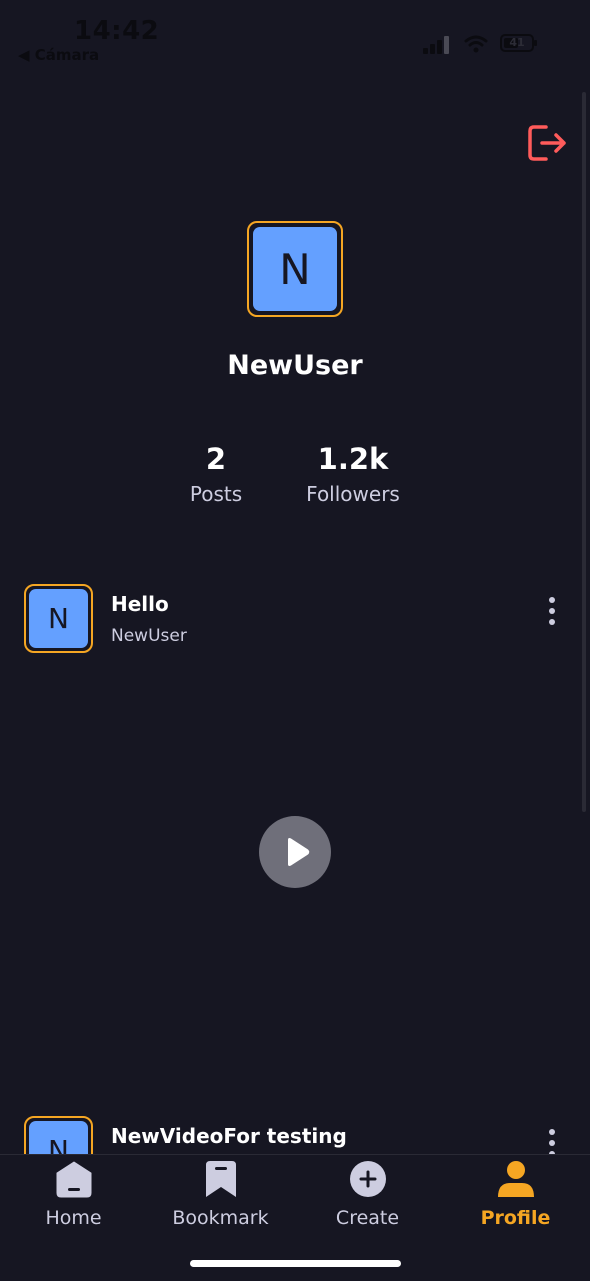 This screenshot has height=1281, width=590. Describe the element at coordinates (216, 494) in the screenshot. I see `stat-posts-label: Posts` at that location.